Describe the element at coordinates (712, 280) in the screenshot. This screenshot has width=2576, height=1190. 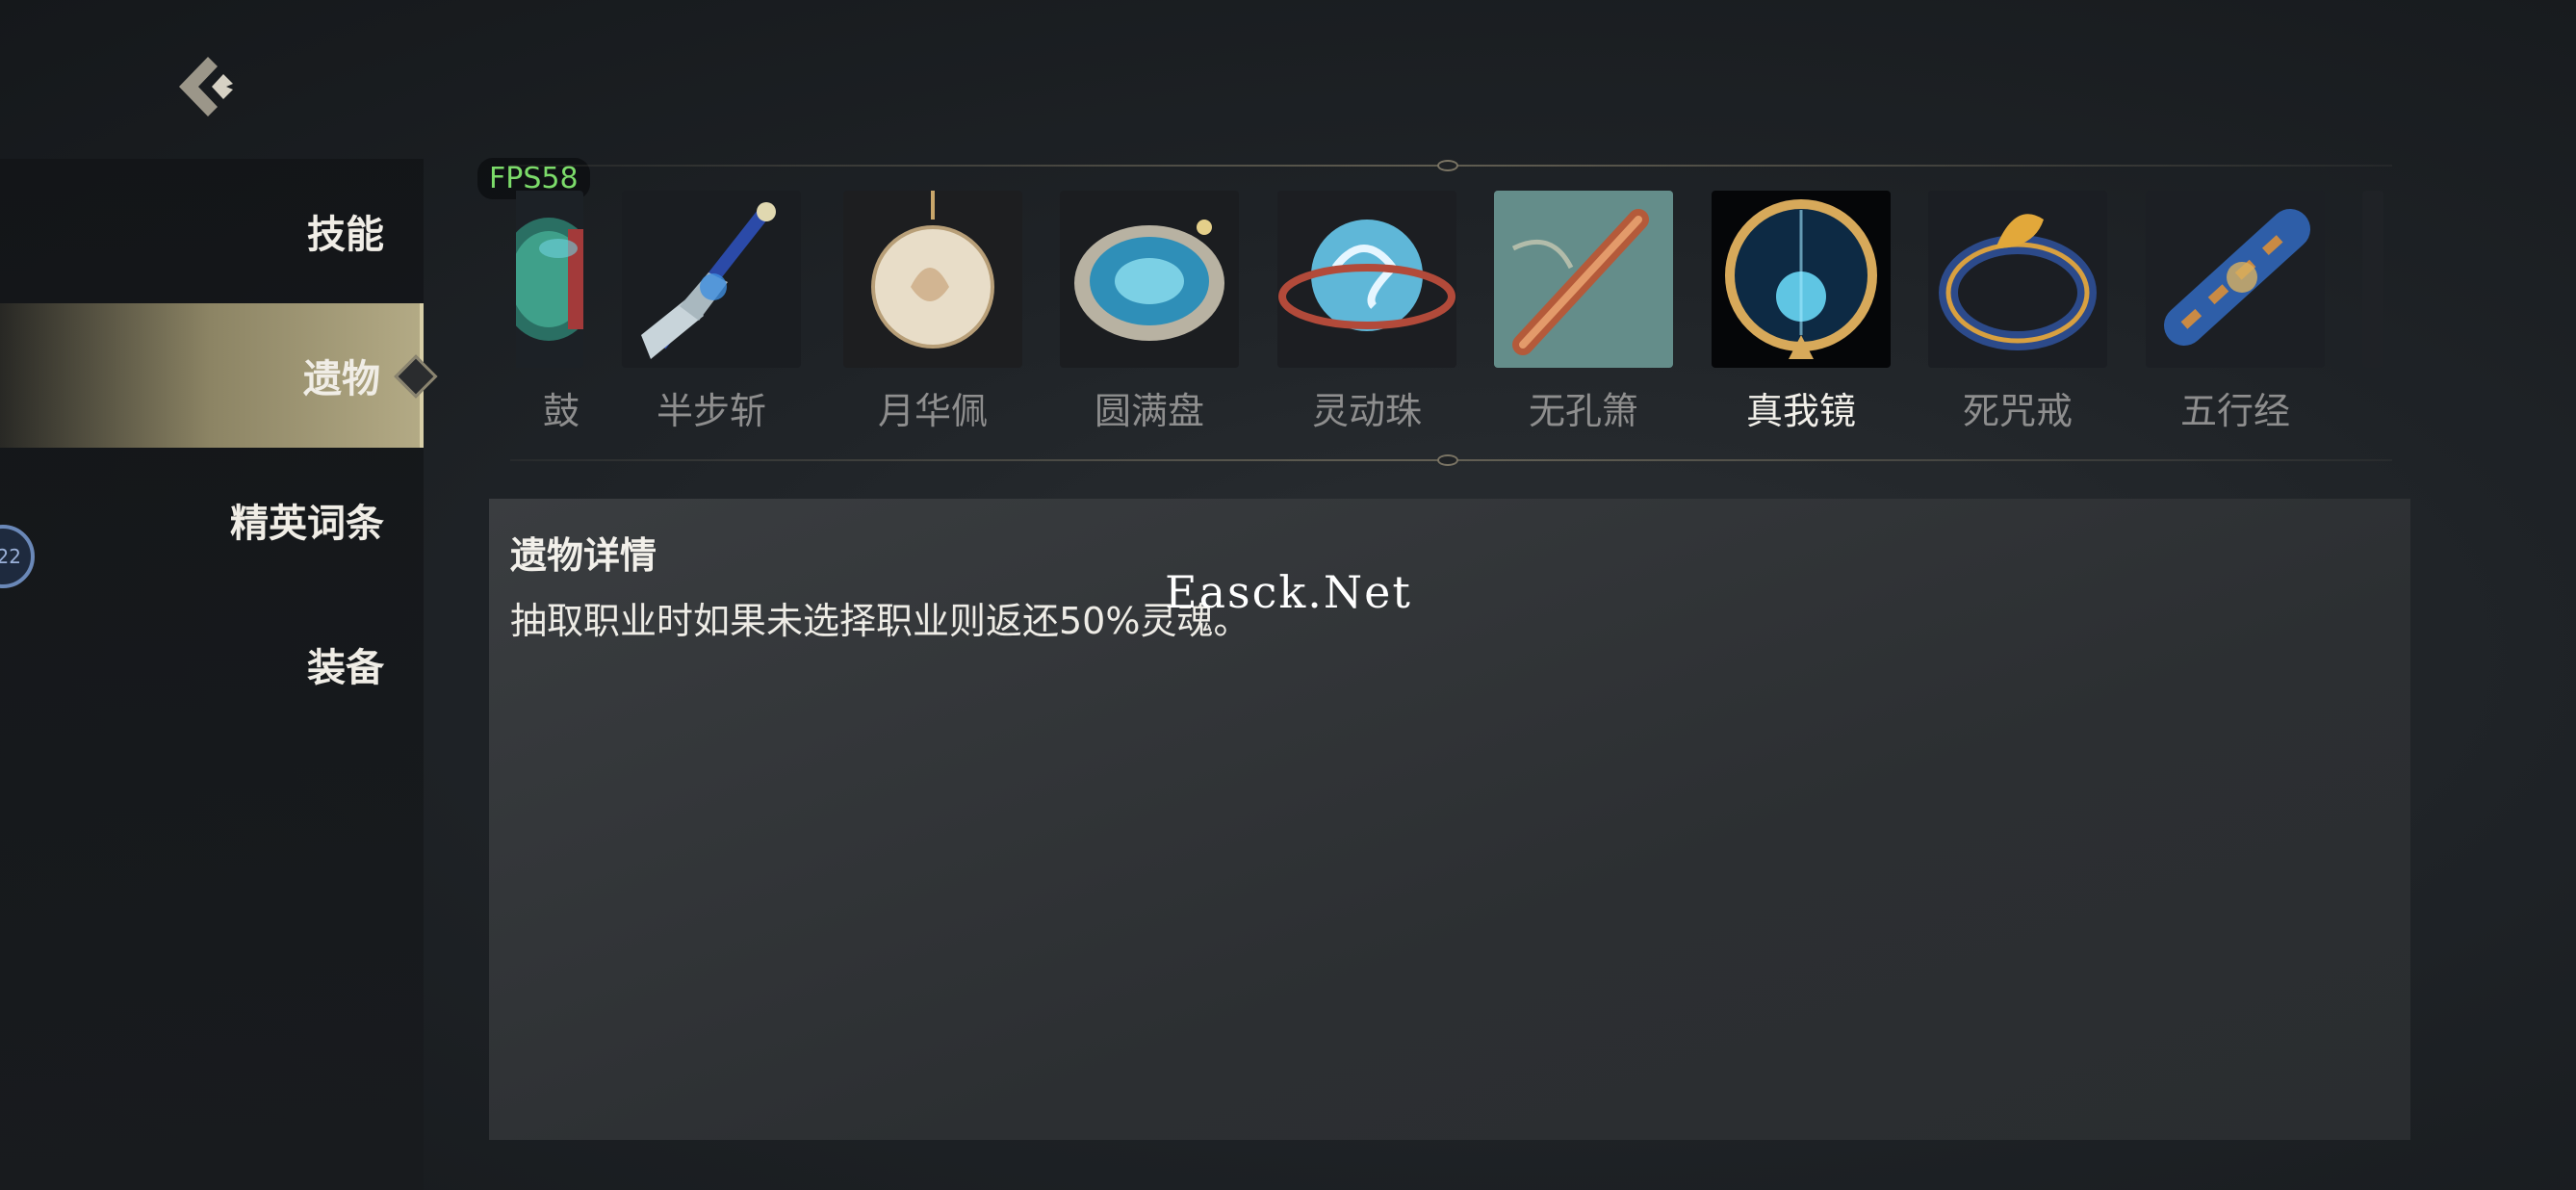
I see `blade-icon` at that location.